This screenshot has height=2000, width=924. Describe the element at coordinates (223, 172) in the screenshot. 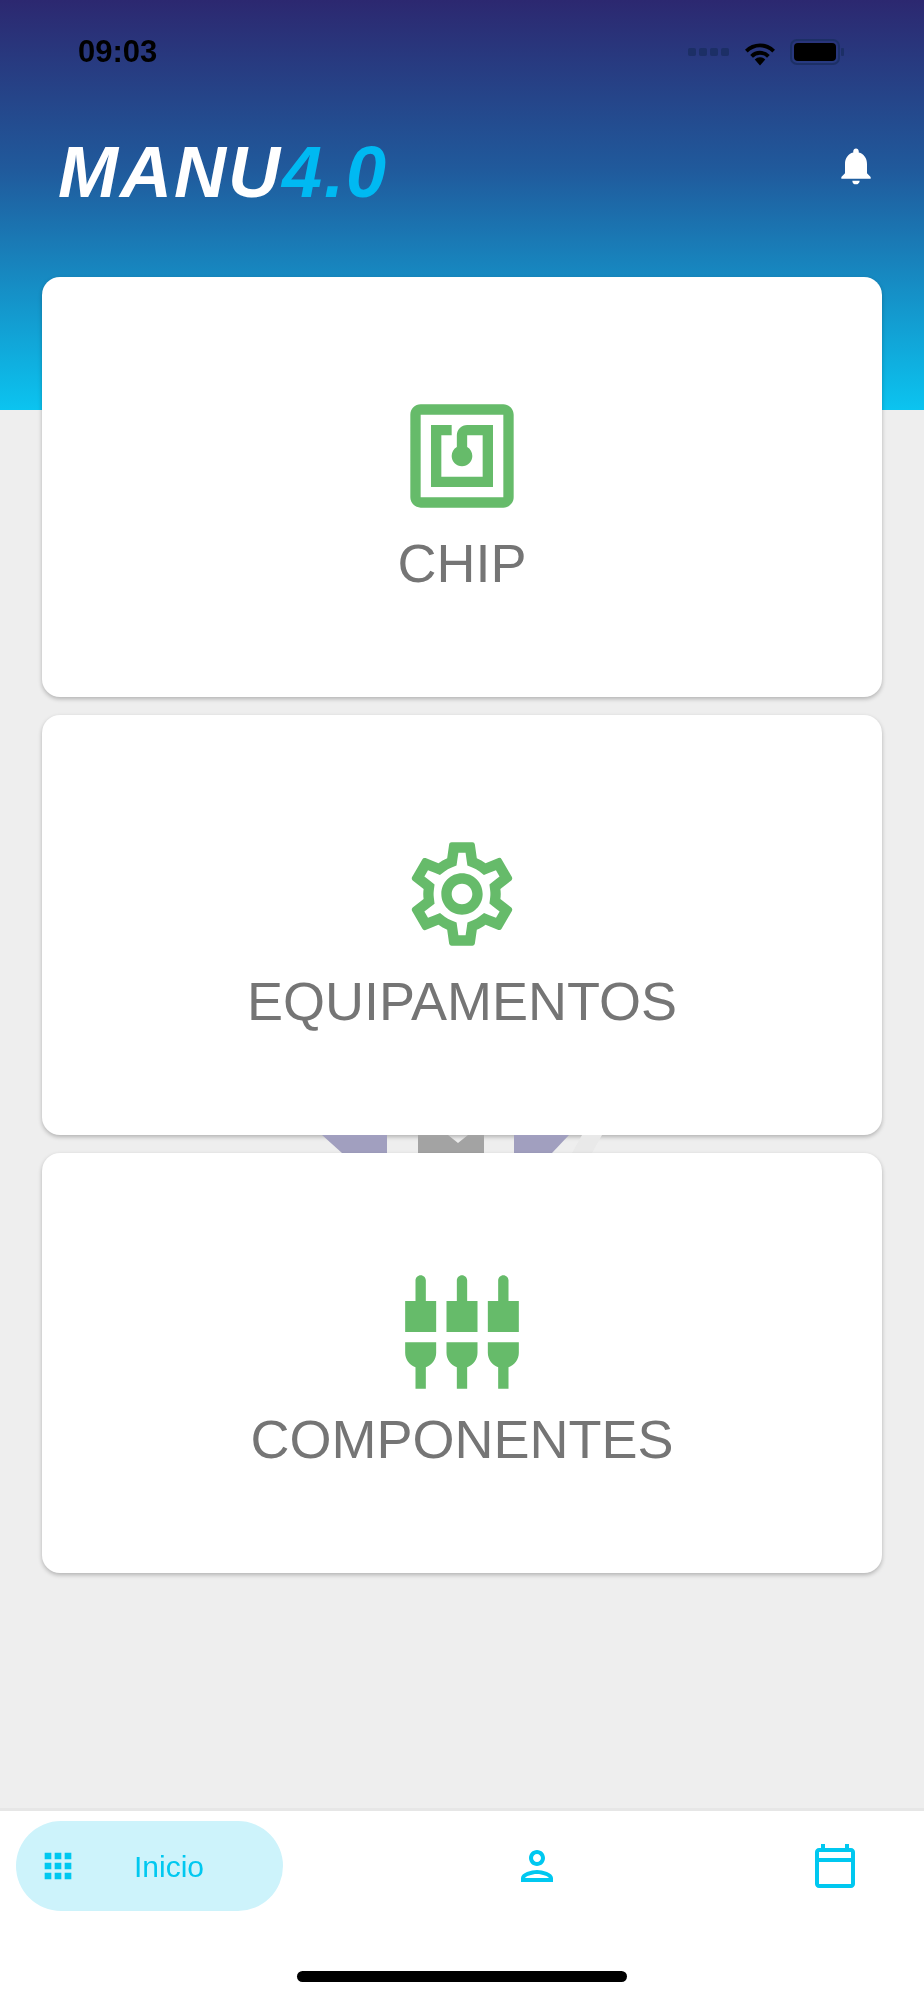

I see `app-logo: MANU4.0` at that location.